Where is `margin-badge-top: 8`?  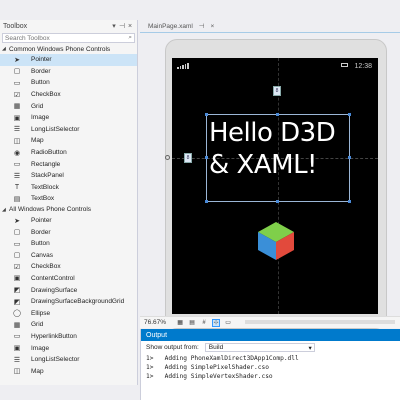 margin-badge-top: 8 is located at coordinates (277, 91).